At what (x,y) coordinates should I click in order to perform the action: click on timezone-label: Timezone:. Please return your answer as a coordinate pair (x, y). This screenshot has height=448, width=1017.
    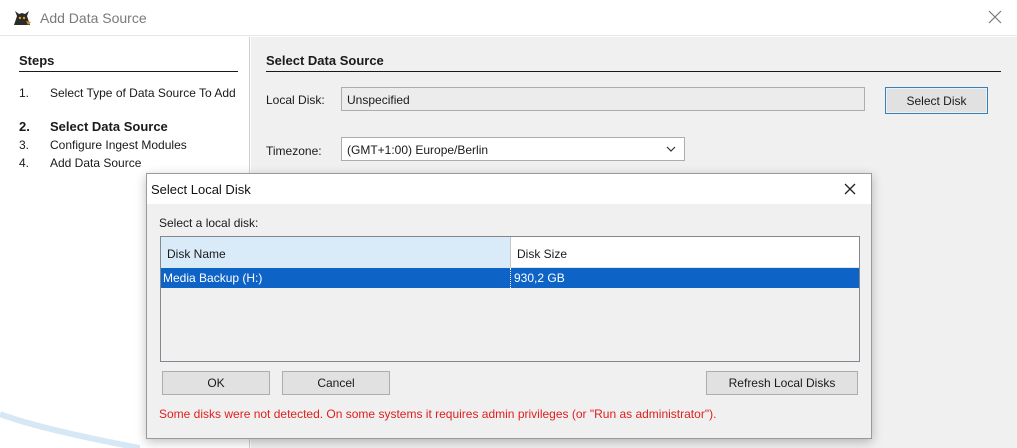
    Looking at the image, I should click on (294, 151).